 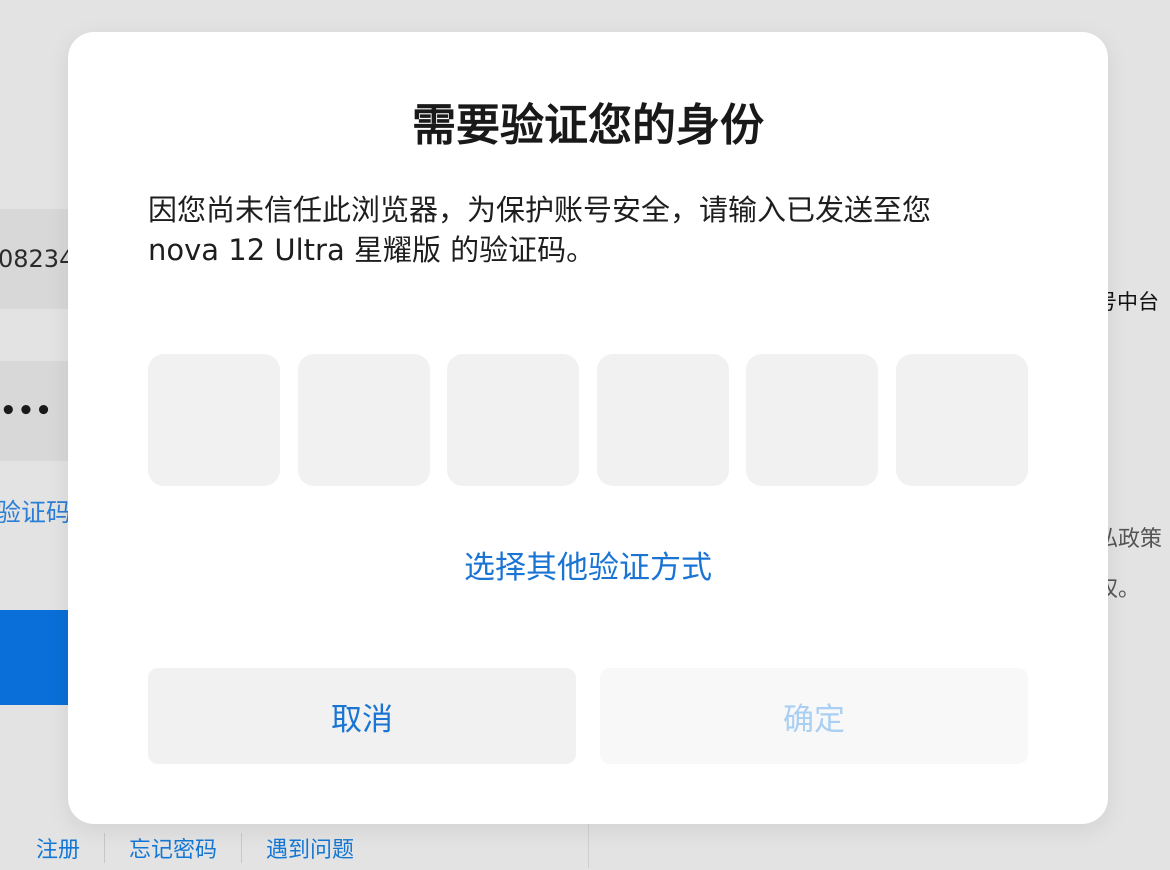 What do you see at coordinates (36, 512) in the screenshot?
I see `background-sms-login-link: 验证码` at bounding box center [36, 512].